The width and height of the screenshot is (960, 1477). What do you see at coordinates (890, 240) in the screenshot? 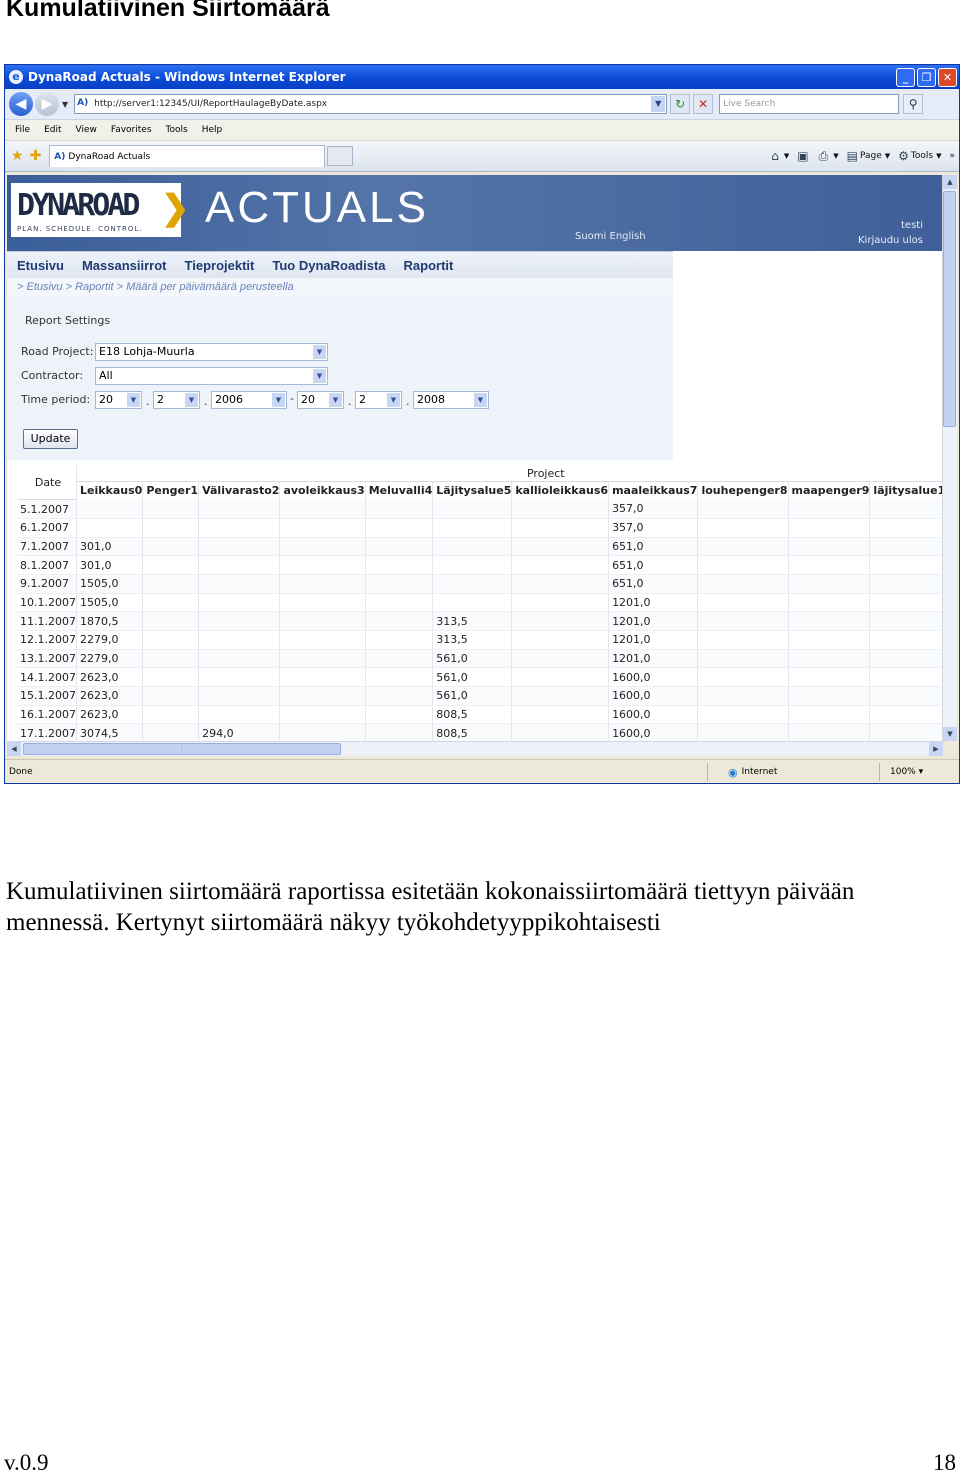
I see `logout-link: Kirjaudu ulos` at bounding box center [890, 240].